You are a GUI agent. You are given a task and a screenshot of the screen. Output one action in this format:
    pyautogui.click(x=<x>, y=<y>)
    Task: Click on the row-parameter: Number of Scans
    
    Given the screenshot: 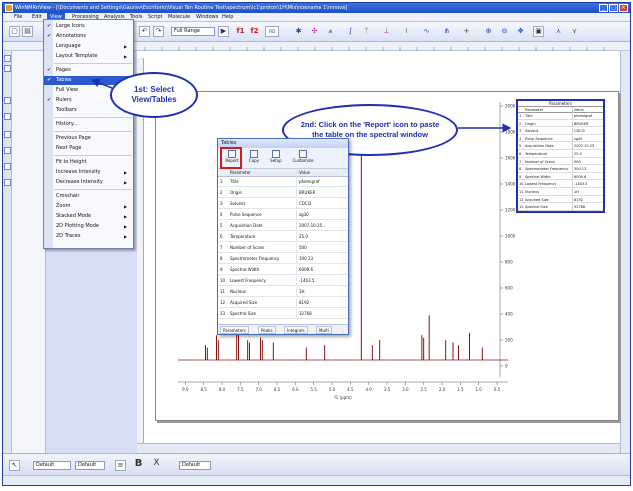 What is the action you would take?
    pyautogui.click(x=247, y=247)
    